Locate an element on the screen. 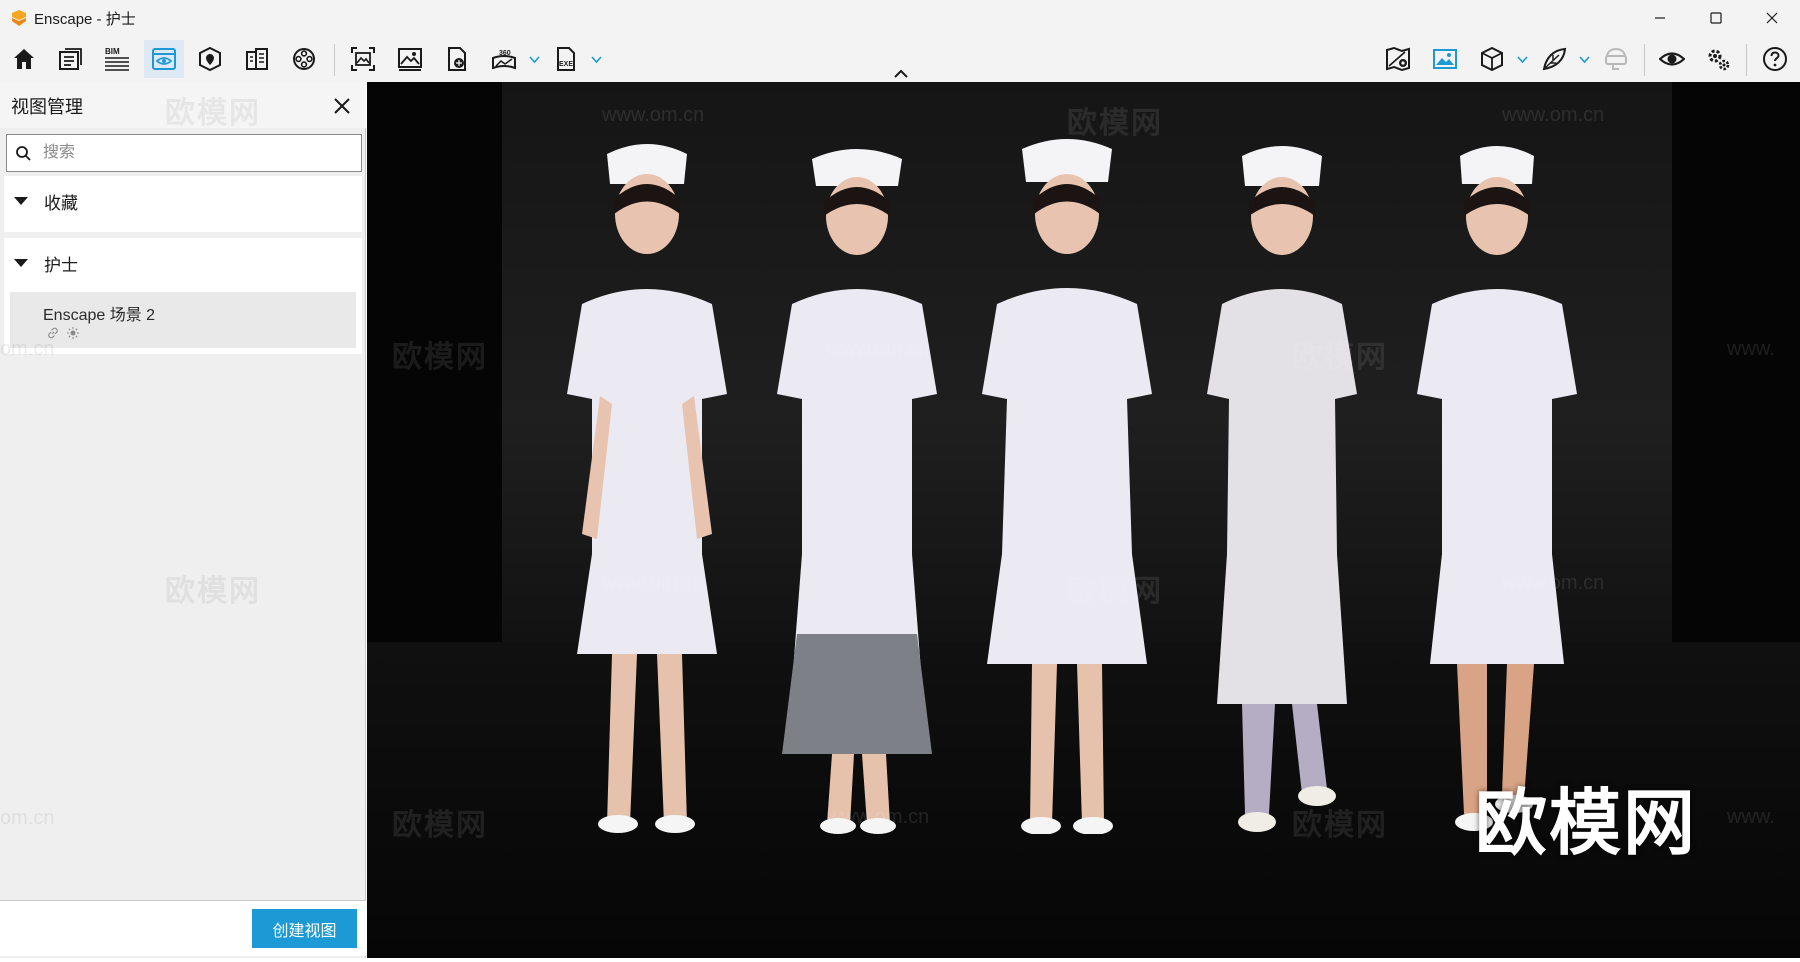 This screenshot has height=962, width=1800. view-item-name: Enscape 场景 2 is located at coordinates (99, 315).